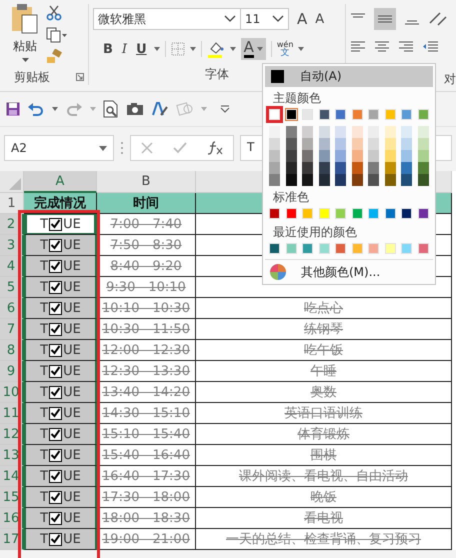 The width and height of the screenshot is (456, 558). Describe the element at coordinates (358, 47) in the screenshot. I see `align-left-icon` at that location.